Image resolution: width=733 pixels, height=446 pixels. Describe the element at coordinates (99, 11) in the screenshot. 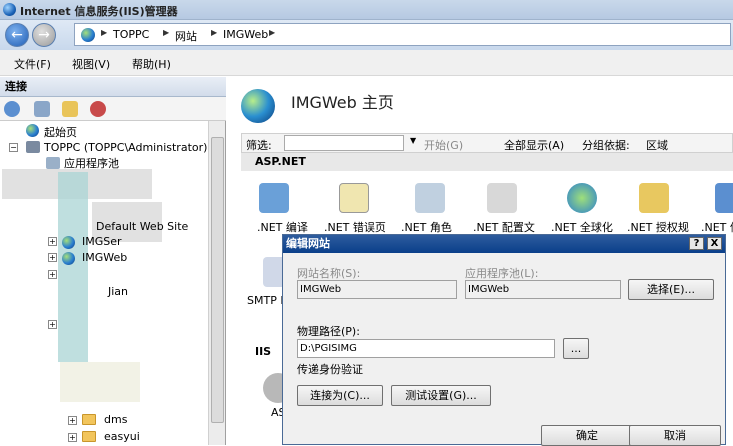

I see `window-title: Internet 信息服务(IIS)管理器` at that location.